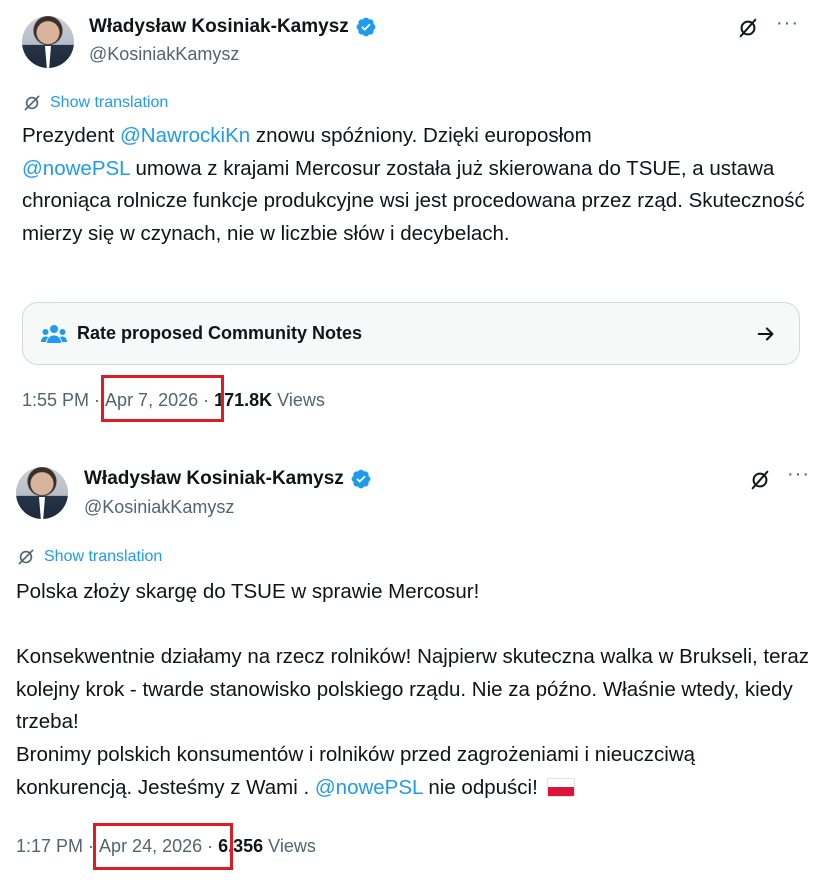 The width and height of the screenshot is (837, 886). What do you see at coordinates (55, 400) in the screenshot?
I see `tweet-time: 1:55 PM` at bounding box center [55, 400].